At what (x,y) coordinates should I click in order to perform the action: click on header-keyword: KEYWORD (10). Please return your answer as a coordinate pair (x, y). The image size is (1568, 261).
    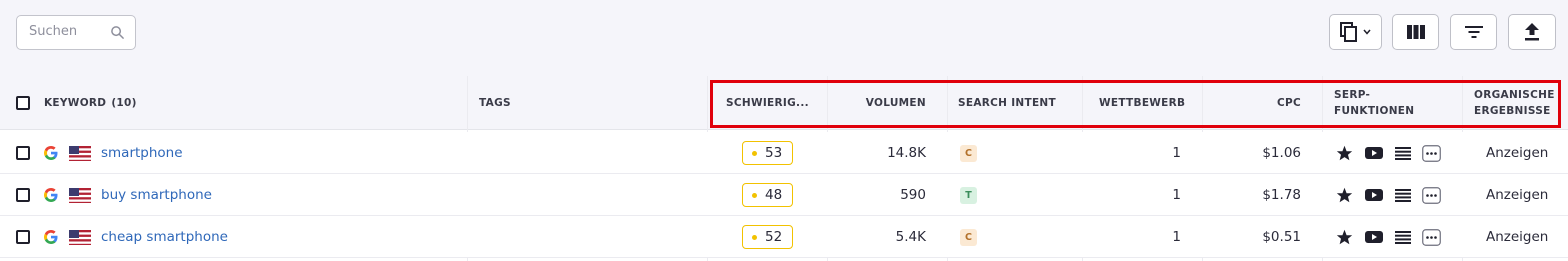
    Looking at the image, I should click on (90, 103).